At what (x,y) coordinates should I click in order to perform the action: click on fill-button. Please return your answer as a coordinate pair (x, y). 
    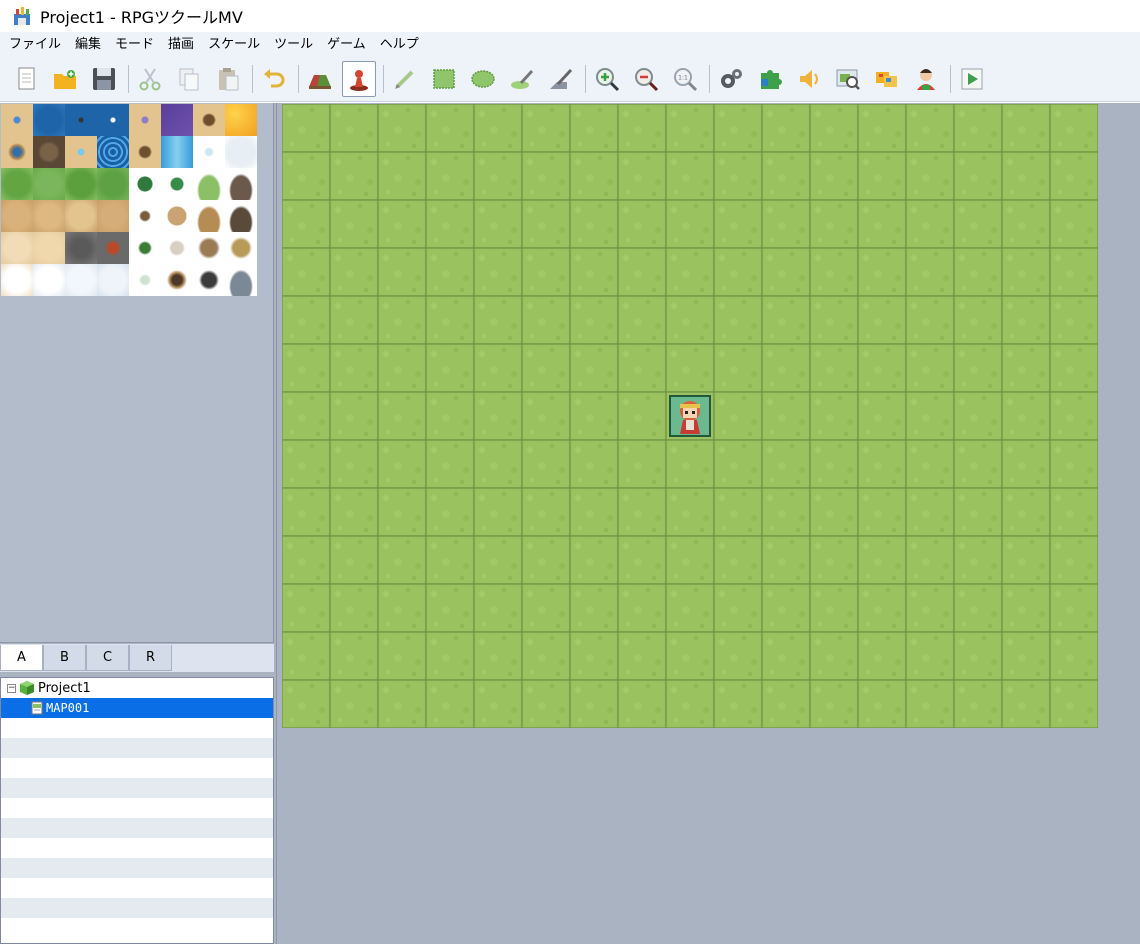
    Looking at the image, I should click on (522, 79).